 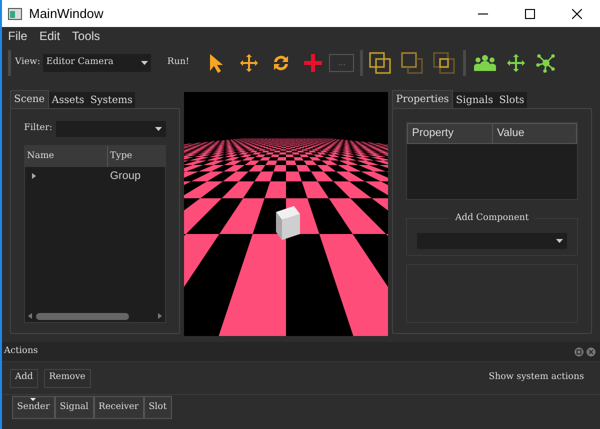 I want to click on show-system-actions-label: Show system actions, so click(x=536, y=377).